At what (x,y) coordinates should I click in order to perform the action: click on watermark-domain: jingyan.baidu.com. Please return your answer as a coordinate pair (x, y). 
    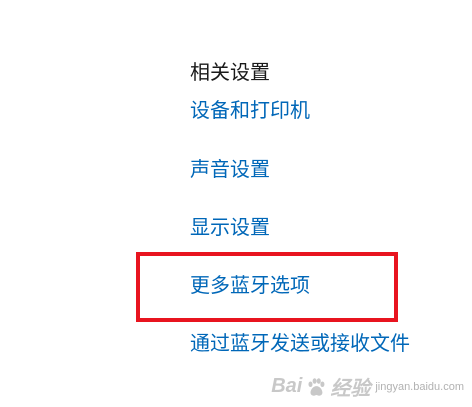
    Looking at the image, I should click on (419, 386).